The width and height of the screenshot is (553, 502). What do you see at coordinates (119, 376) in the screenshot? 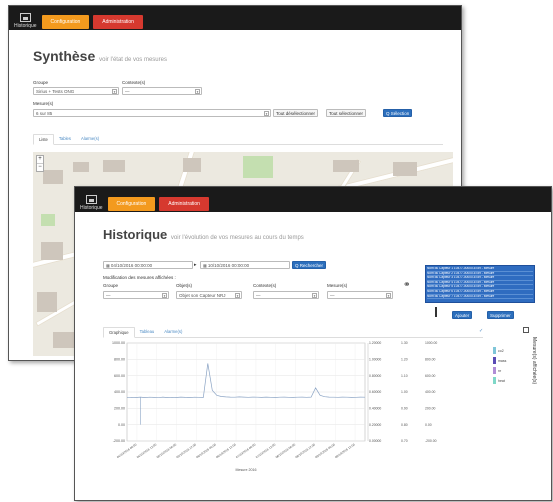
I see `y-tick-label-left: 600.00` at bounding box center [119, 376].